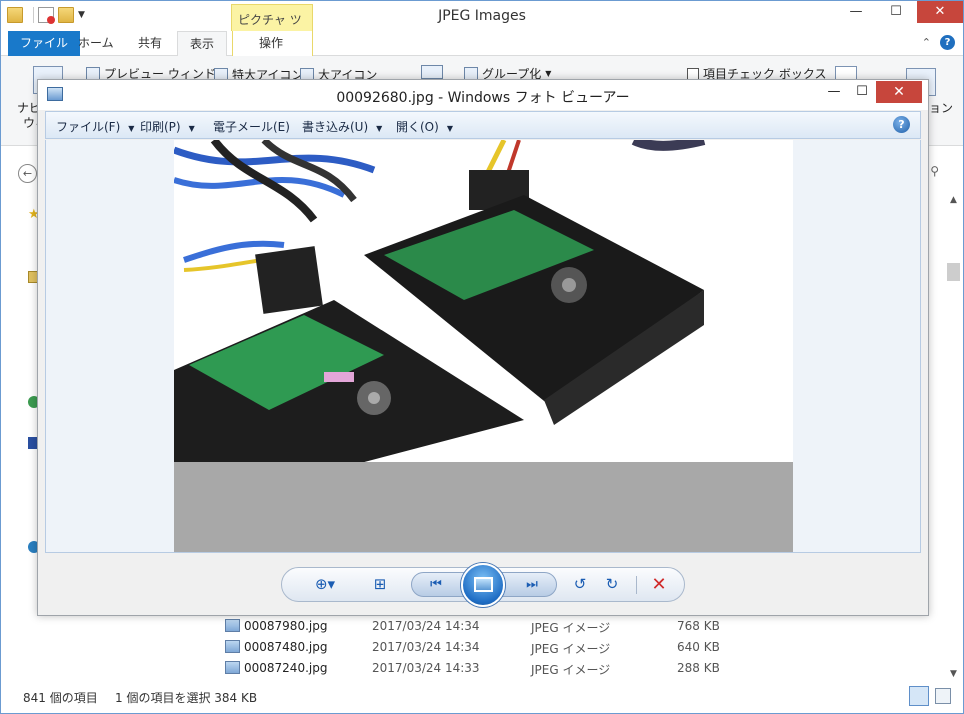 The width and height of the screenshot is (964, 714). I want to click on scroll-thumb, so click(953, 272).